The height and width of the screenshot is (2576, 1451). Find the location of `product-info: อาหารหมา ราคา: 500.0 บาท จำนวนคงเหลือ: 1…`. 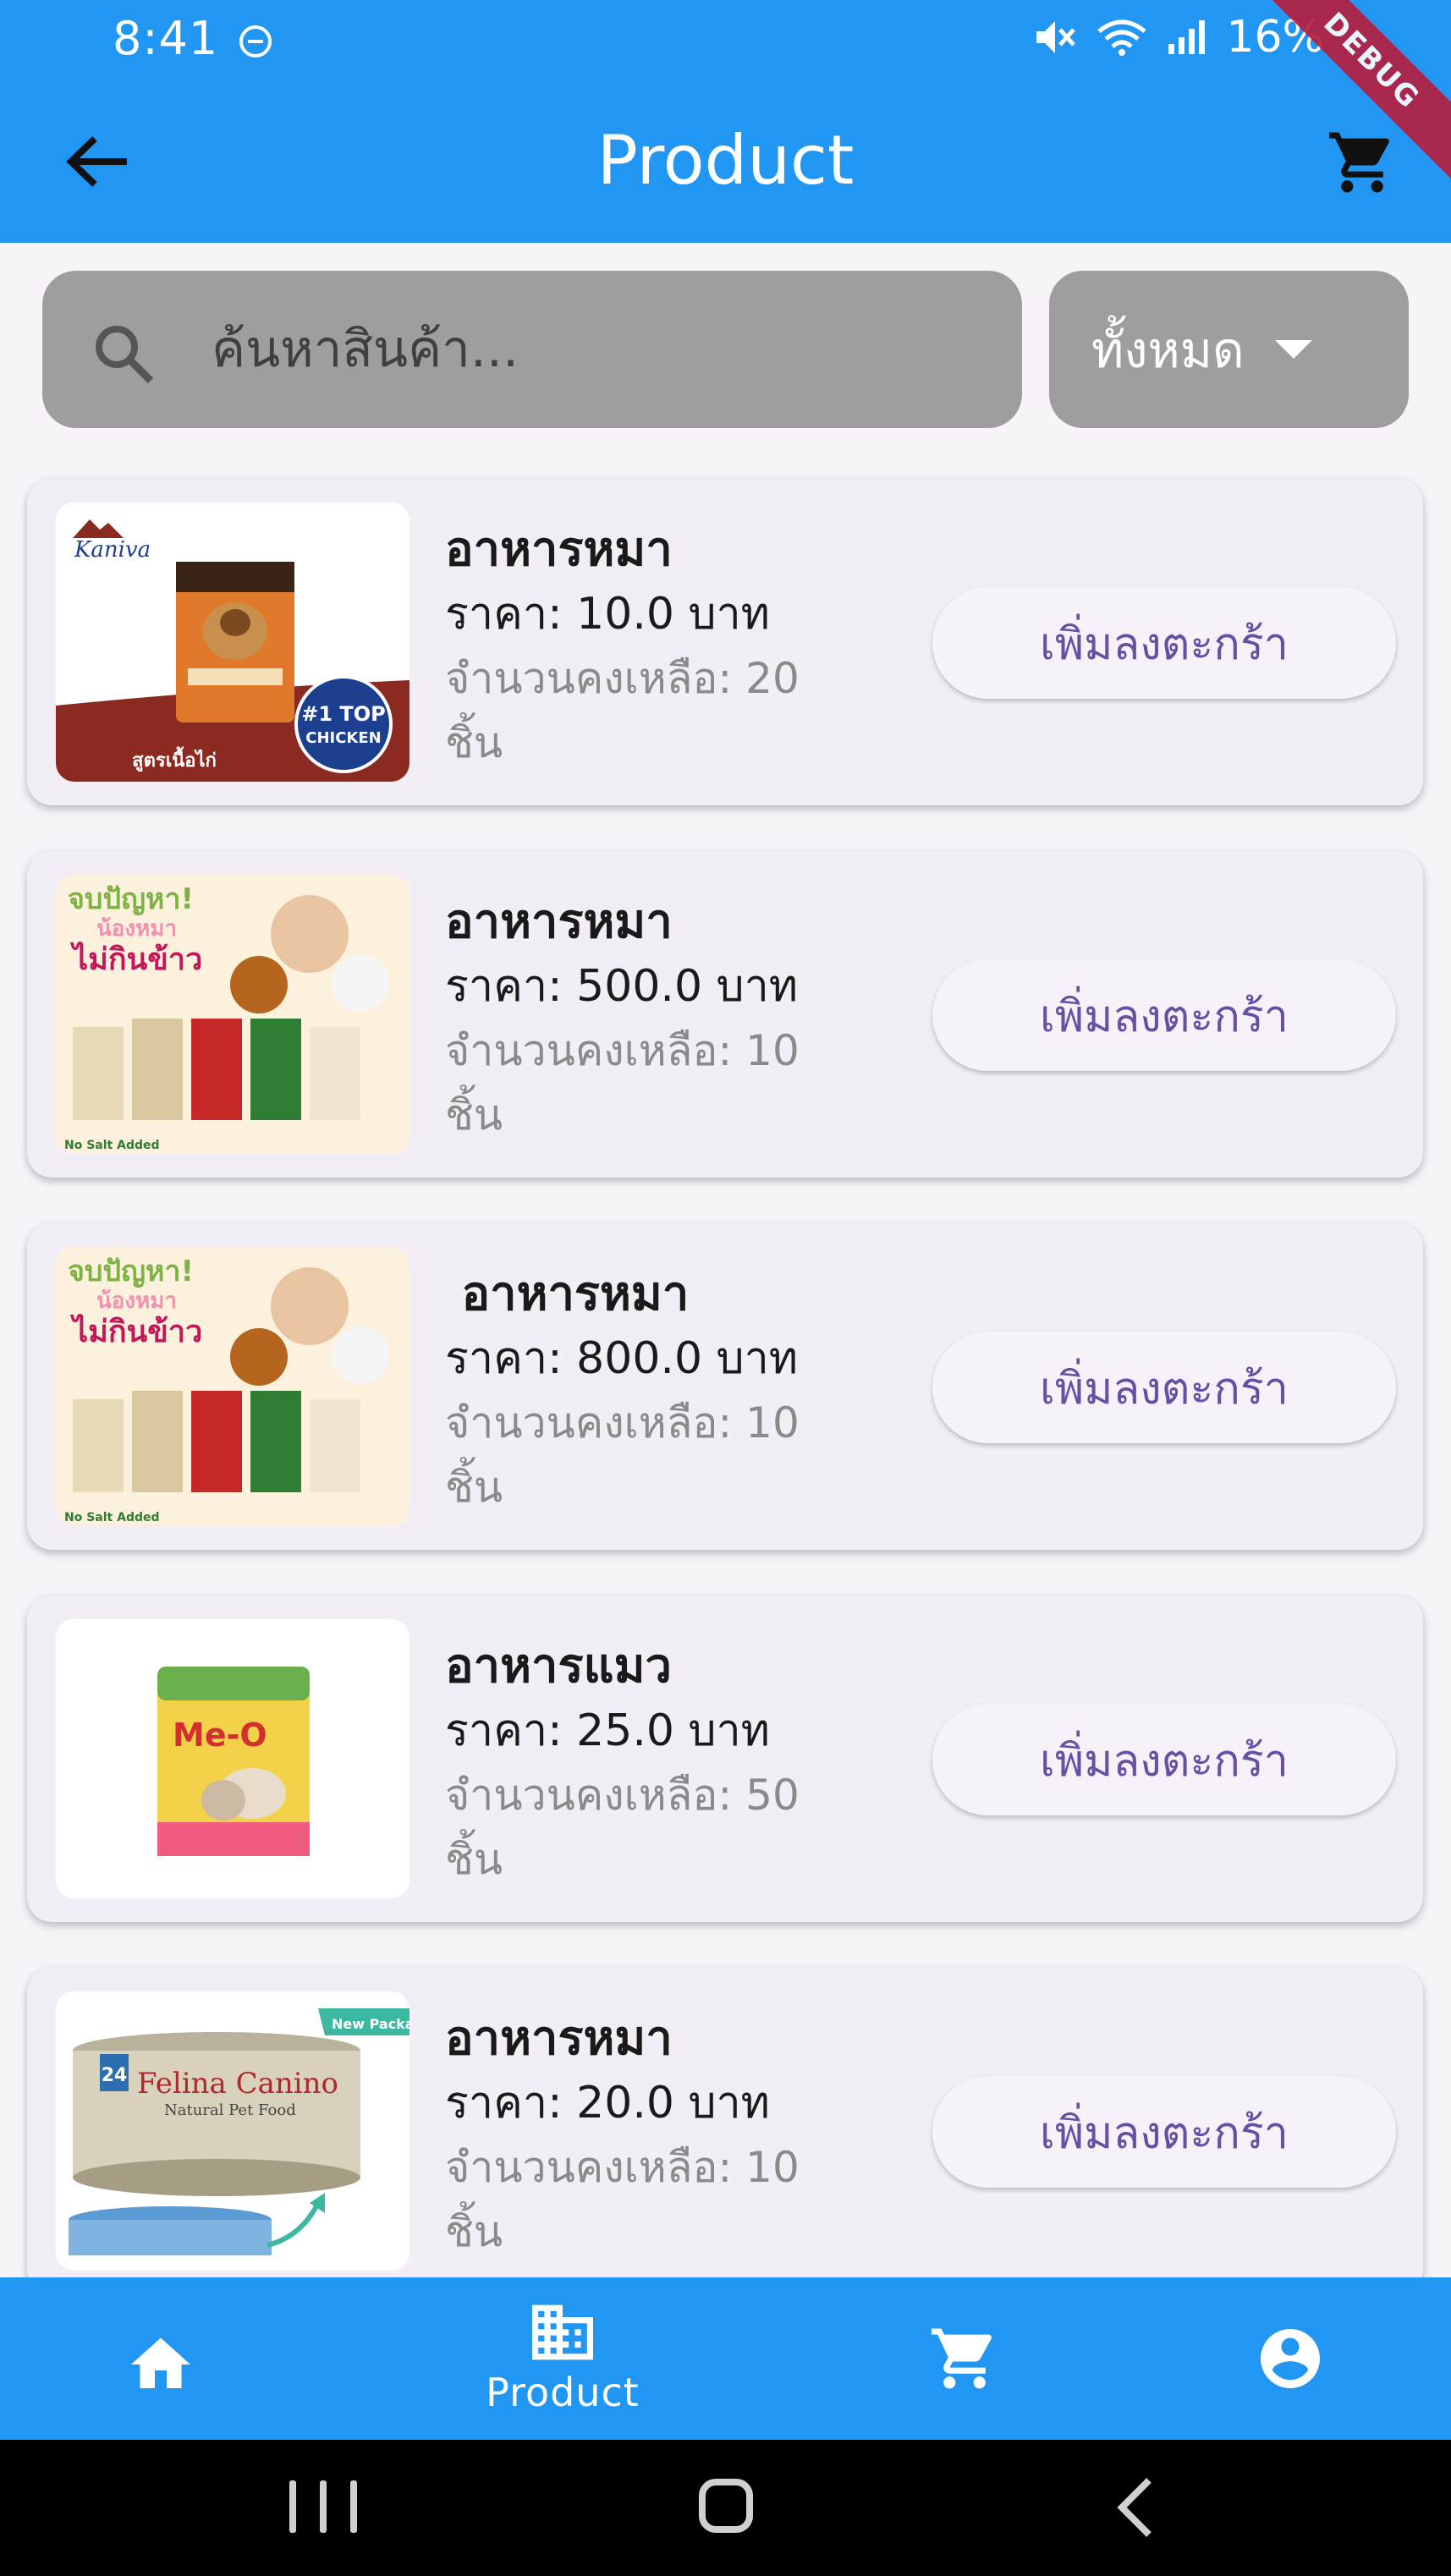

product-info: อาหารหมา ราคา: 500.0 บาท จำนวนคงเหลือ: 1… is located at coordinates (682, 1018).